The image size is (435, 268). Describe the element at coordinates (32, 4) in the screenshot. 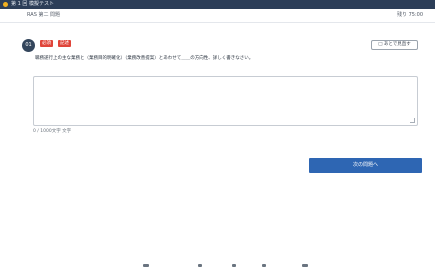

I see `window-title: 第 1 回 模擬テスト` at that location.